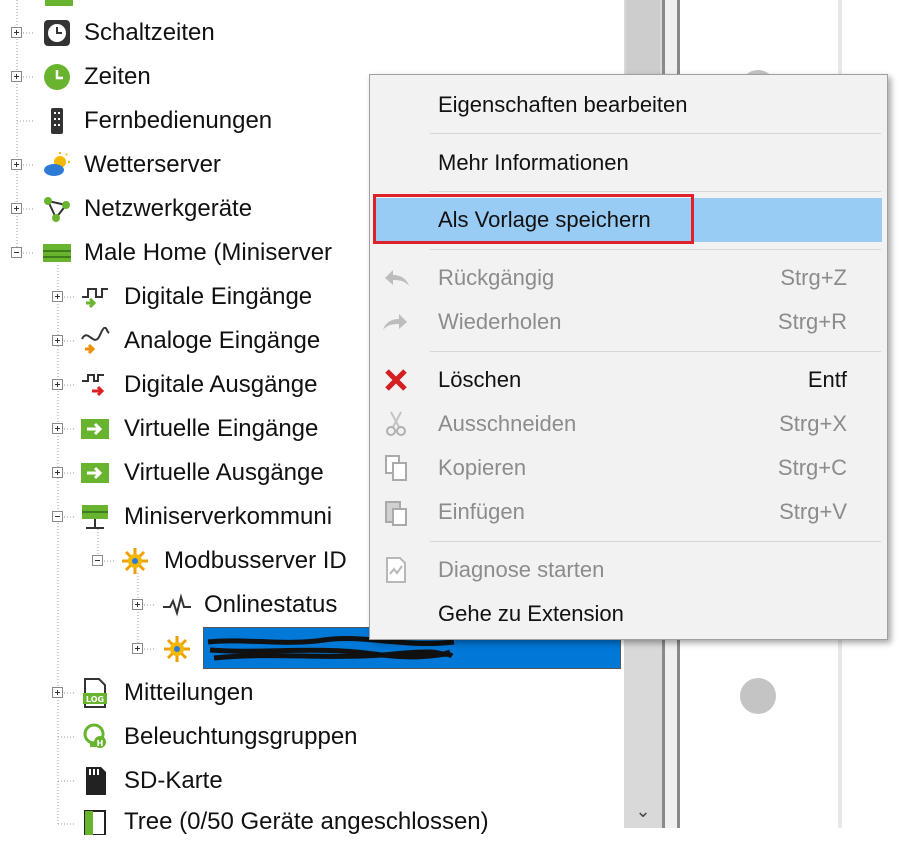 This screenshot has height=842, width=900. Describe the element at coordinates (813, 423) in the screenshot. I see `menu-item-shortcut: Strg+X` at that location.